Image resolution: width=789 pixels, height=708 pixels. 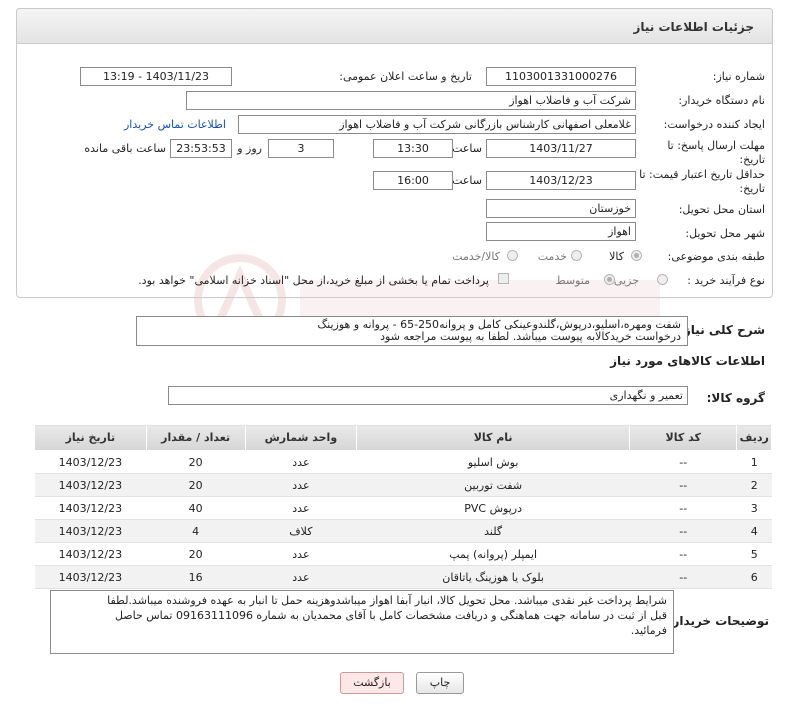 I want to click on cat-goods-service-radio, so click(x=512, y=255).